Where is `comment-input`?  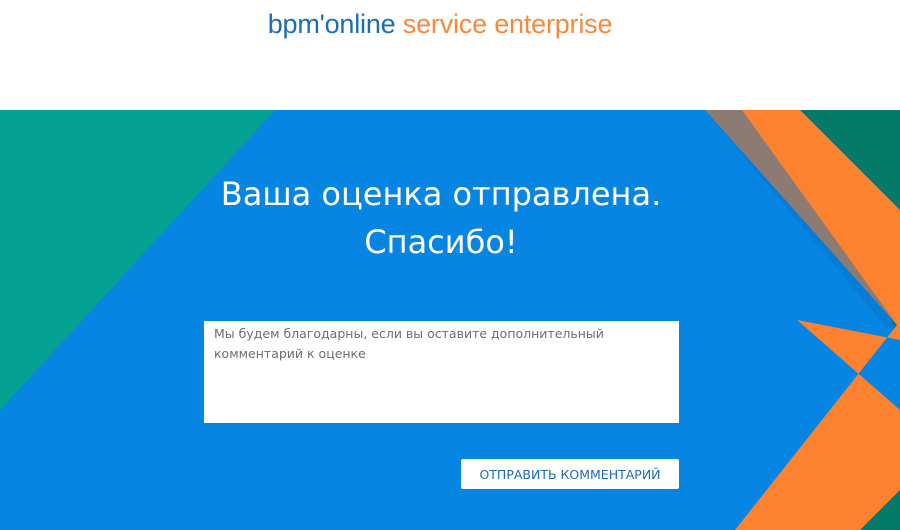 comment-input is located at coordinates (441, 372).